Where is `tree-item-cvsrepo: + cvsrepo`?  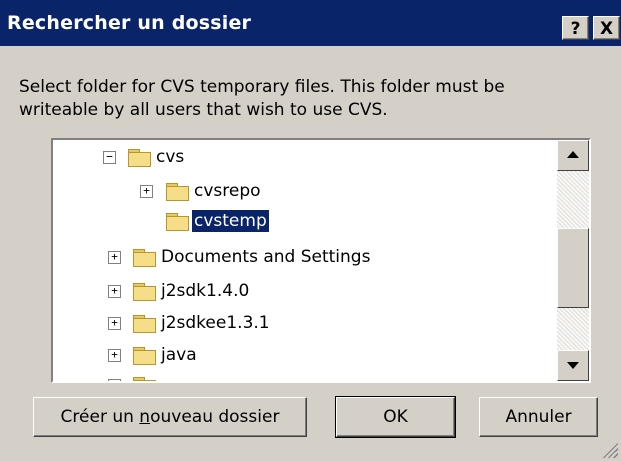 tree-item-cvsrepo: + cvsrepo is located at coordinates (307, 197).